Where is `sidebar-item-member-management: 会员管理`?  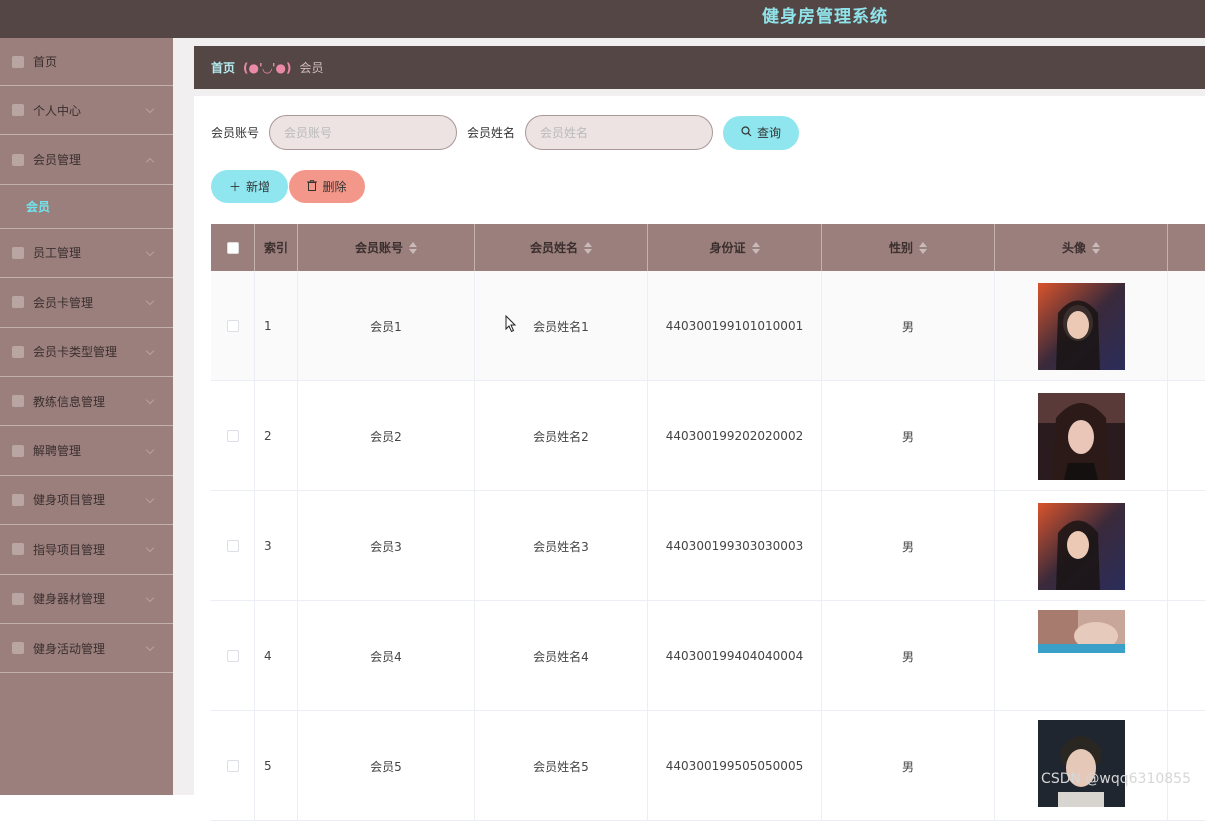
sidebar-item-member-management: 会员管理 is located at coordinates (86, 159).